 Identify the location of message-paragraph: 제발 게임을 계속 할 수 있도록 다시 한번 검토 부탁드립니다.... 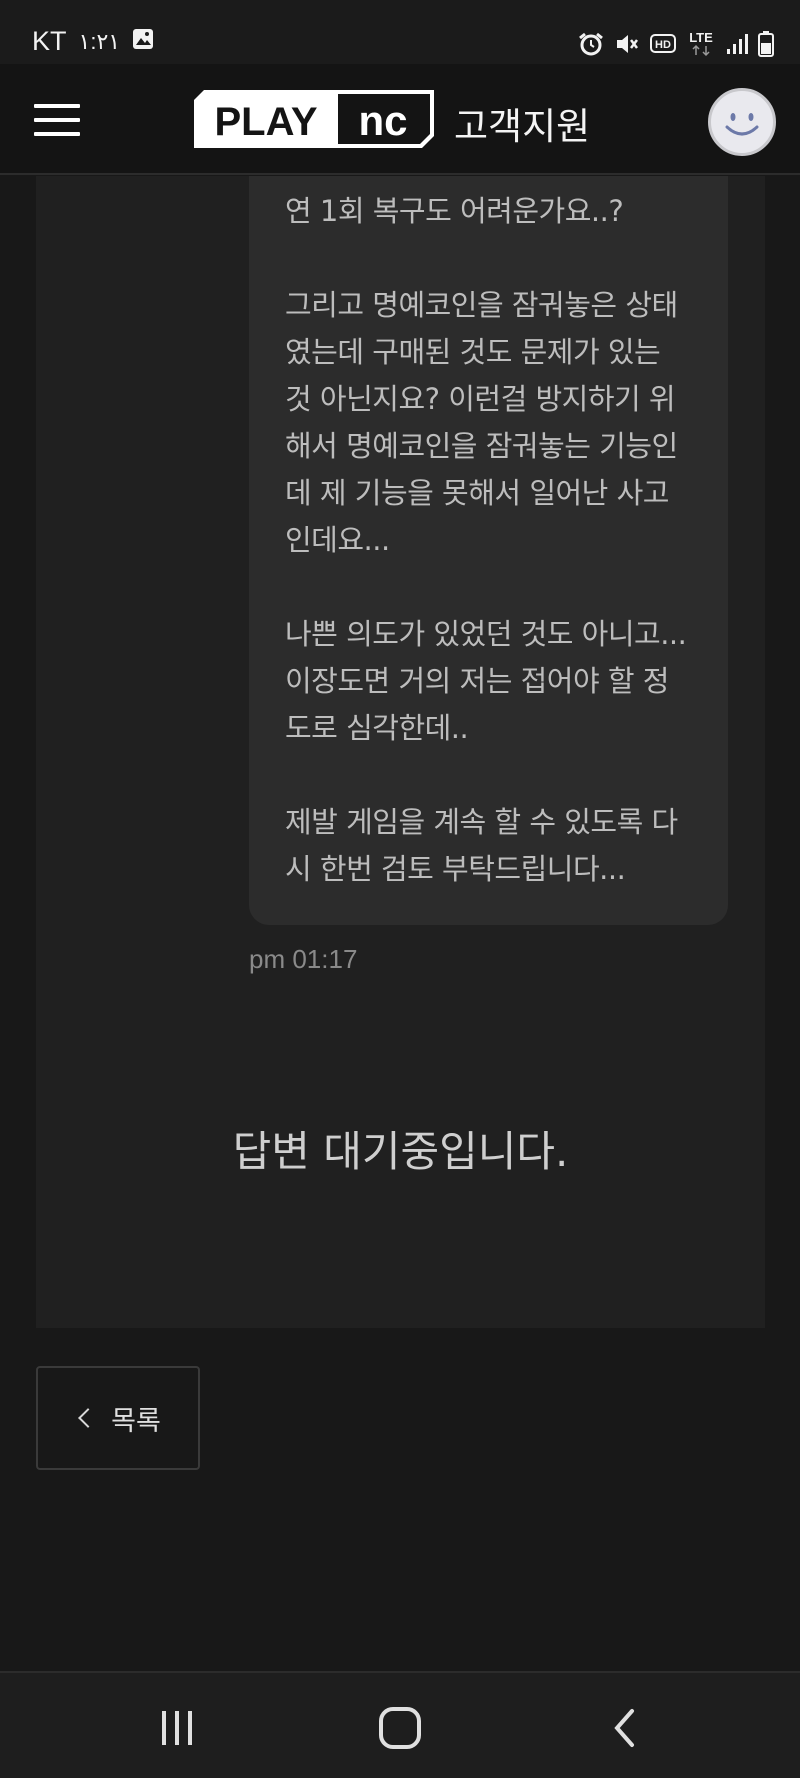
(481, 845).